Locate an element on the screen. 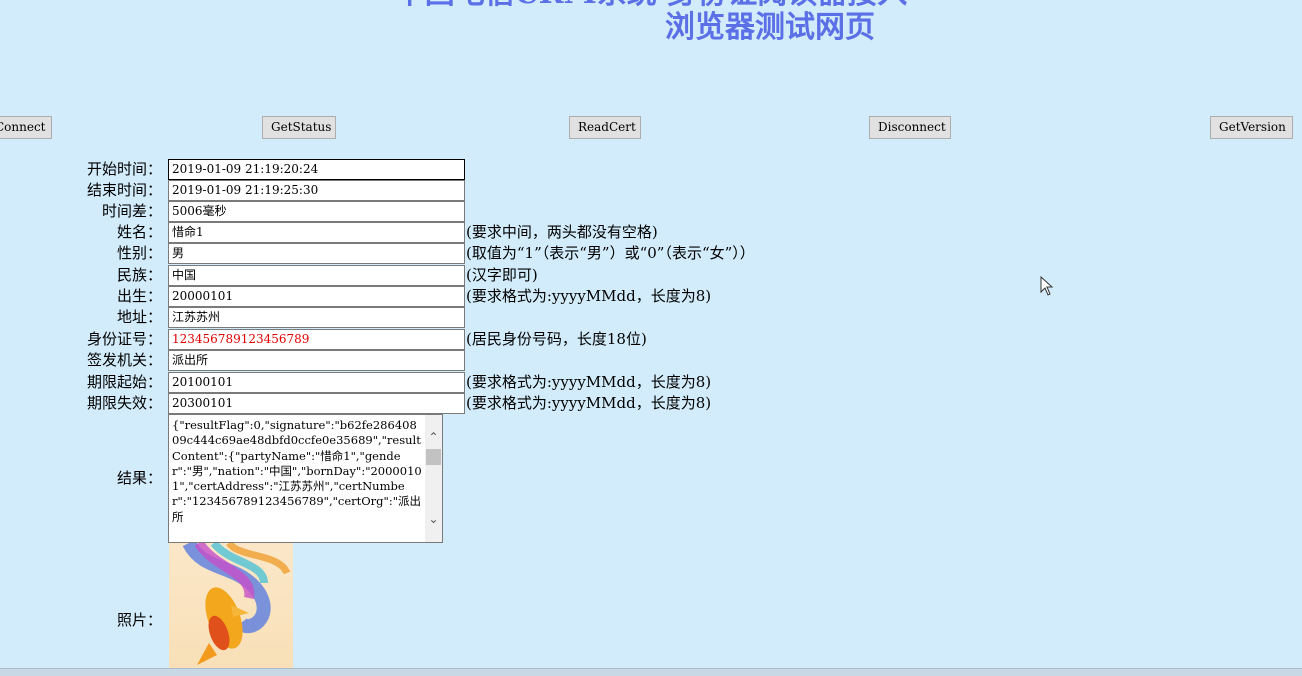 Image resolution: width=1302 pixels, height=676 pixels. start-time-label: 开始时间： is located at coordinates (124, 169).